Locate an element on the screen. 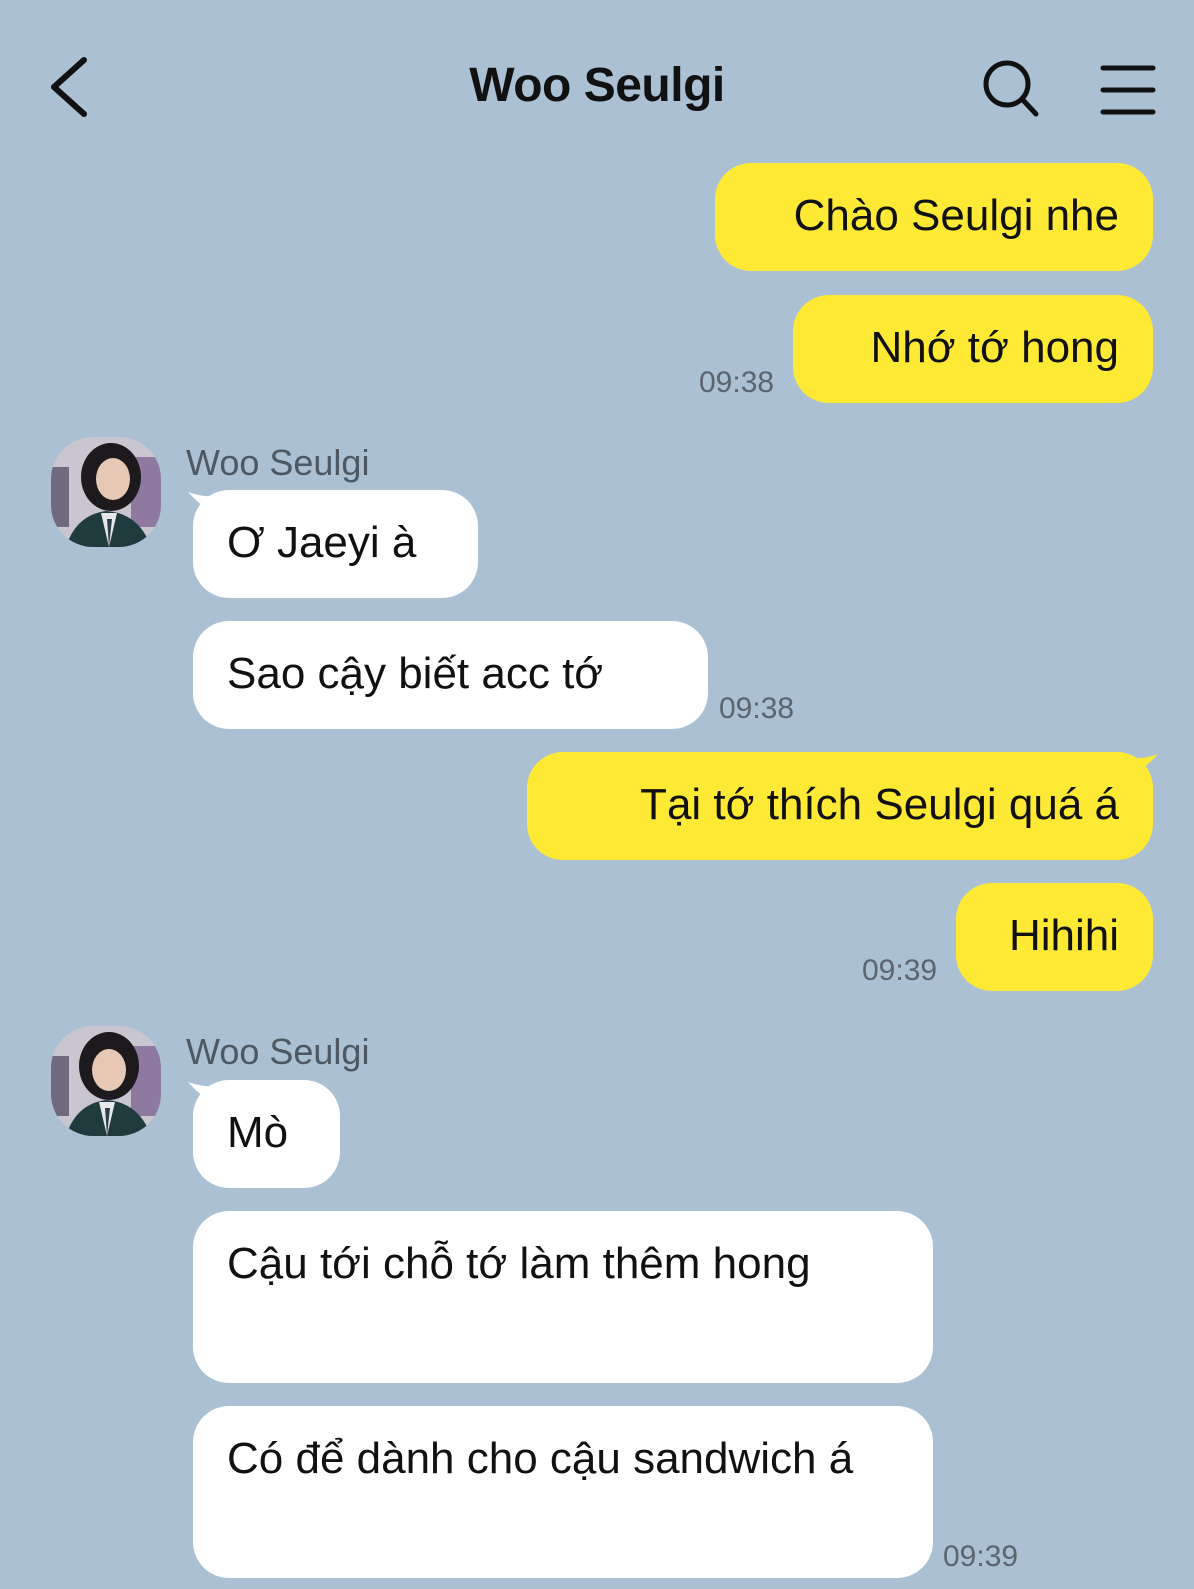 Image resolution: width=1194 pixels, height=1589 pixels. message-bubble-sent: Hihihi is located at coordinates (1054, 937).